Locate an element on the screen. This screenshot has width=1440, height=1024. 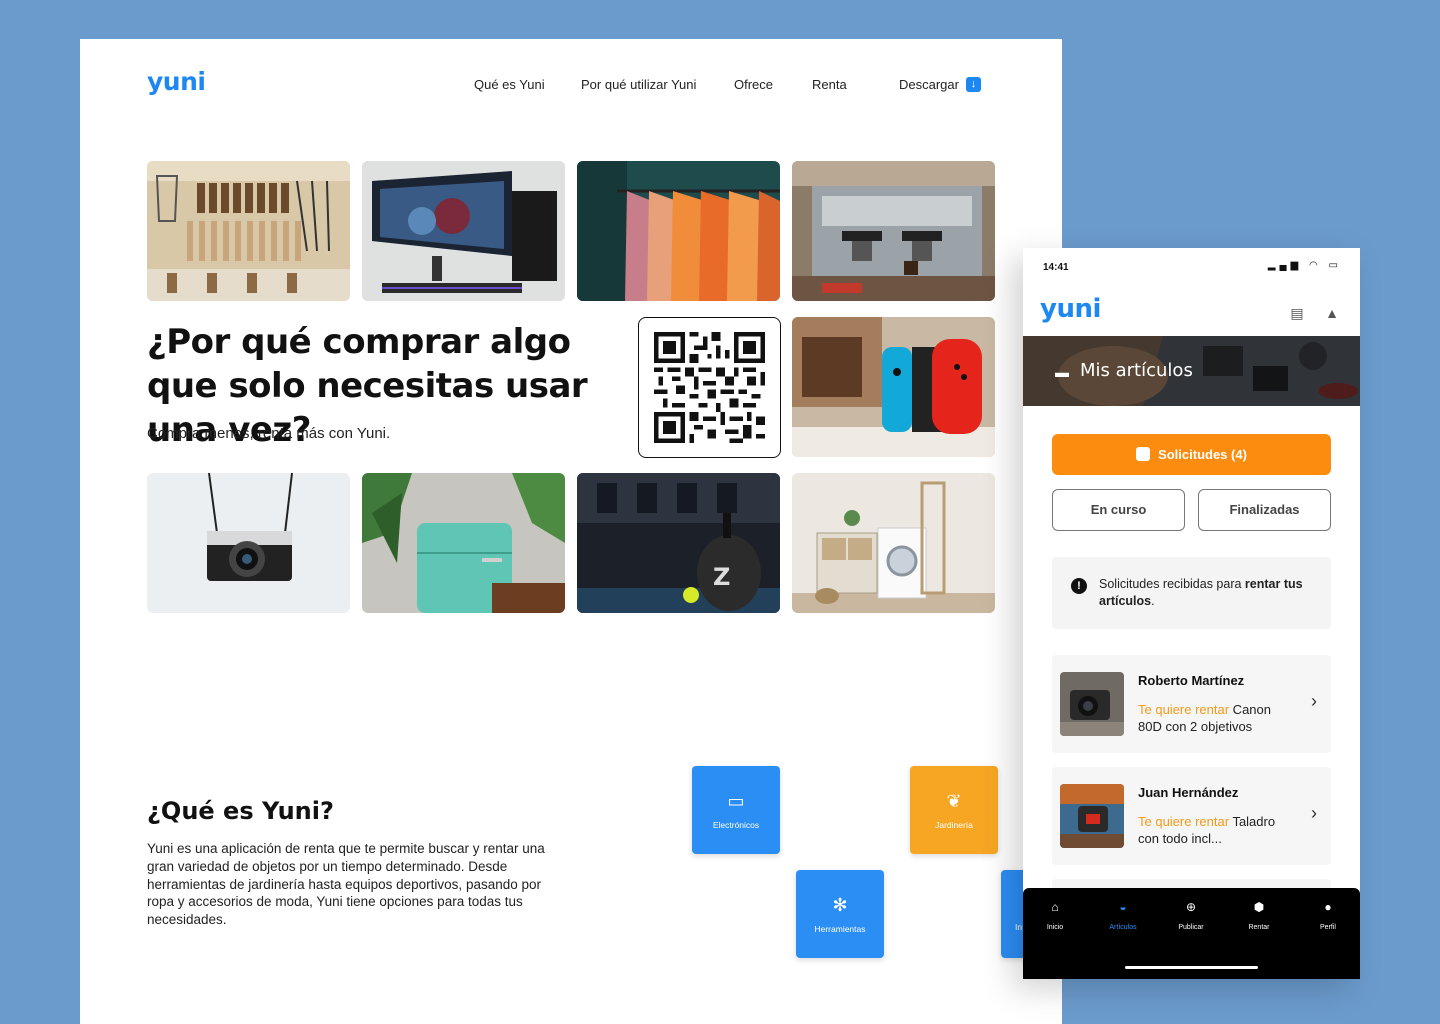
laundry-room-image is located at coordinates (893, 543).